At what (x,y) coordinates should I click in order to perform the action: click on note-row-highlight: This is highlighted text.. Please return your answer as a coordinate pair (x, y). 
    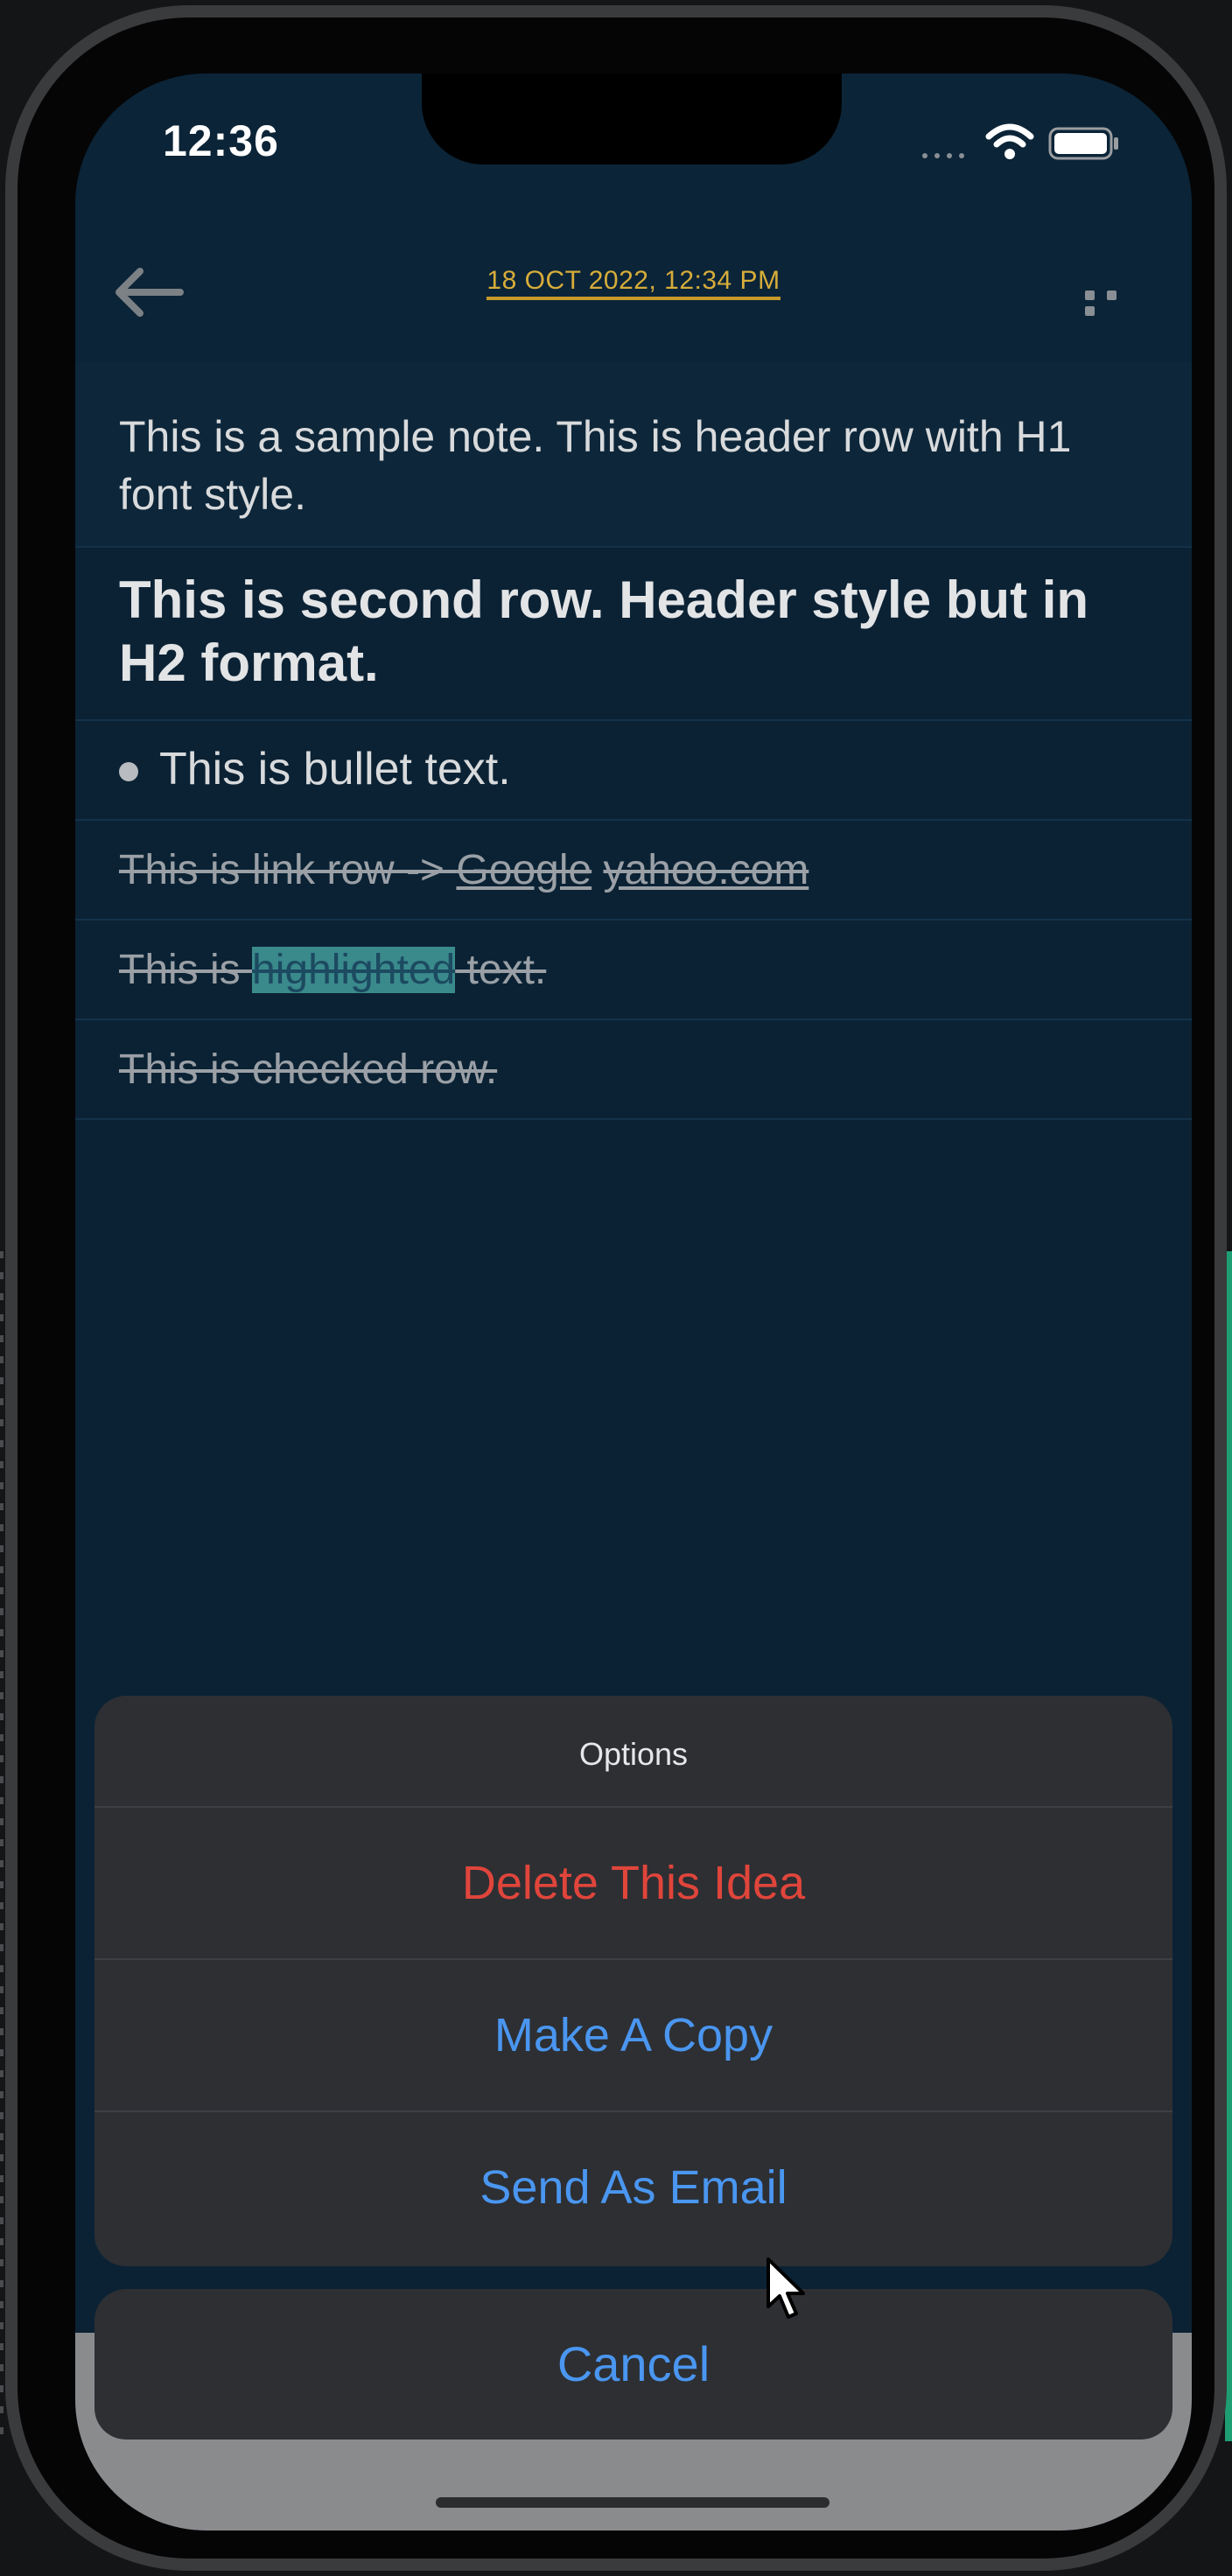
    Looking at the image, I should click on (633, 970).